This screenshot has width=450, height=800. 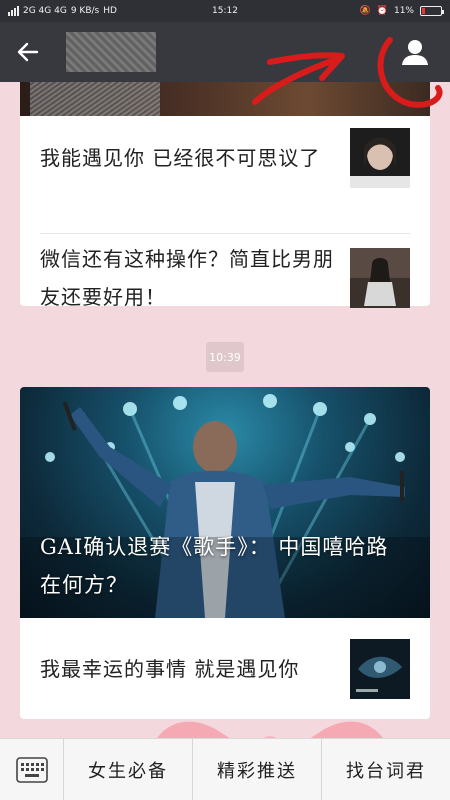 I want to click on news-title: 微信还有这种操作？简直比男朋友还要好用！, so click(x=187, y=278).